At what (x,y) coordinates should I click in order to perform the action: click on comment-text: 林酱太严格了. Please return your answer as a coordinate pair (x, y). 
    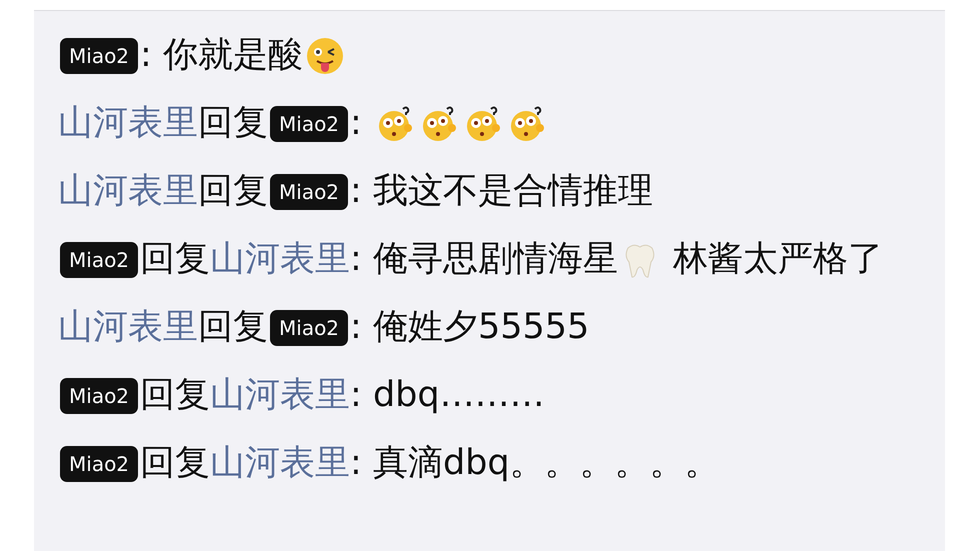
    Looking at the image, I should click on (778, 259).